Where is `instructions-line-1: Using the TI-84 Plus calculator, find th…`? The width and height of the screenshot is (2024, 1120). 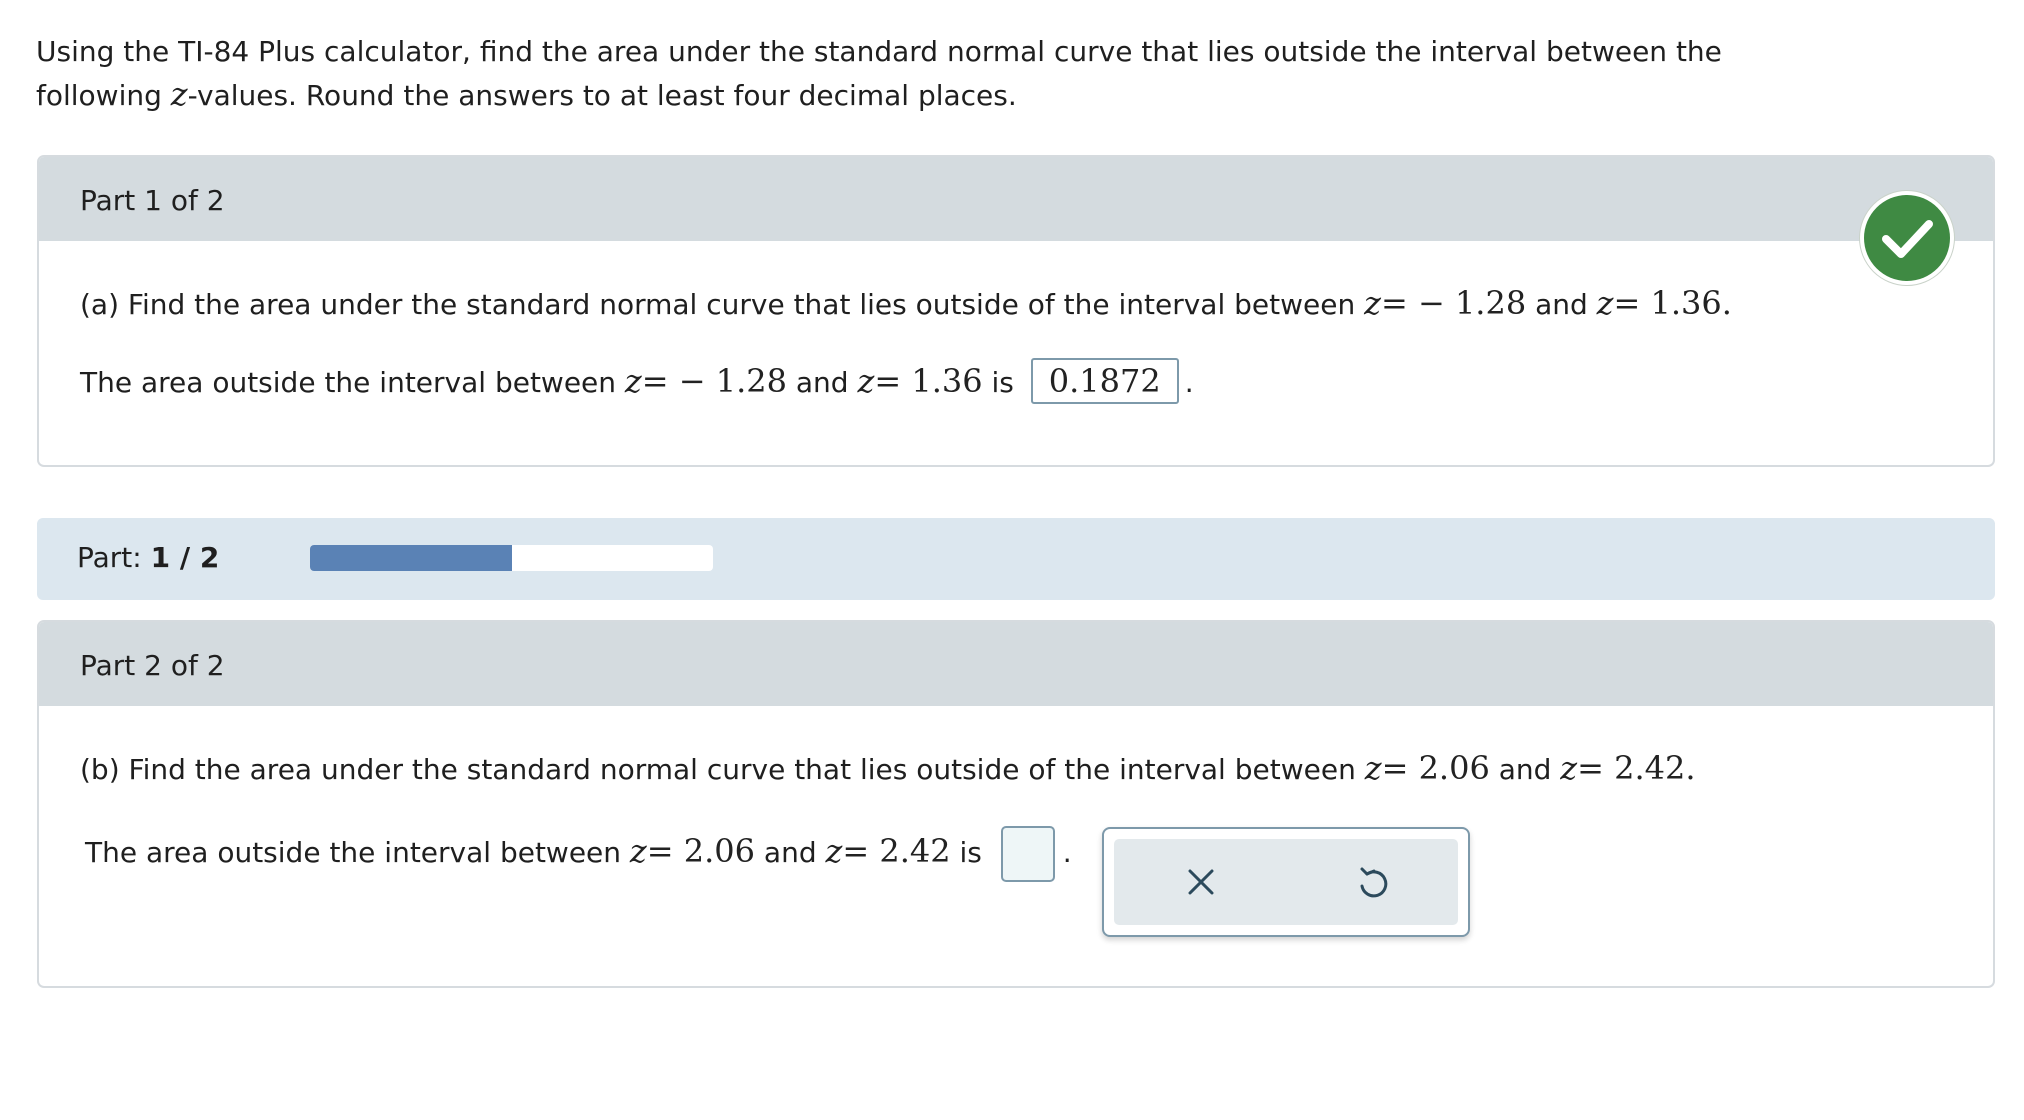 instructions-line-1: Using the TI-84 Plus calculator, find th… is located at coordinates (879, 51).